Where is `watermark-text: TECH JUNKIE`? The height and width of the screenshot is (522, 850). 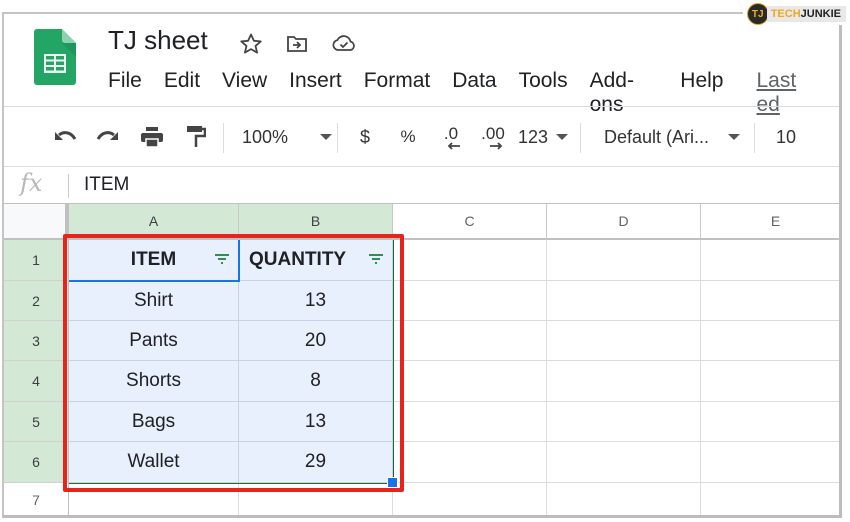
watermark-text: TECH JUNKIE is located at coordinates (806, 14).